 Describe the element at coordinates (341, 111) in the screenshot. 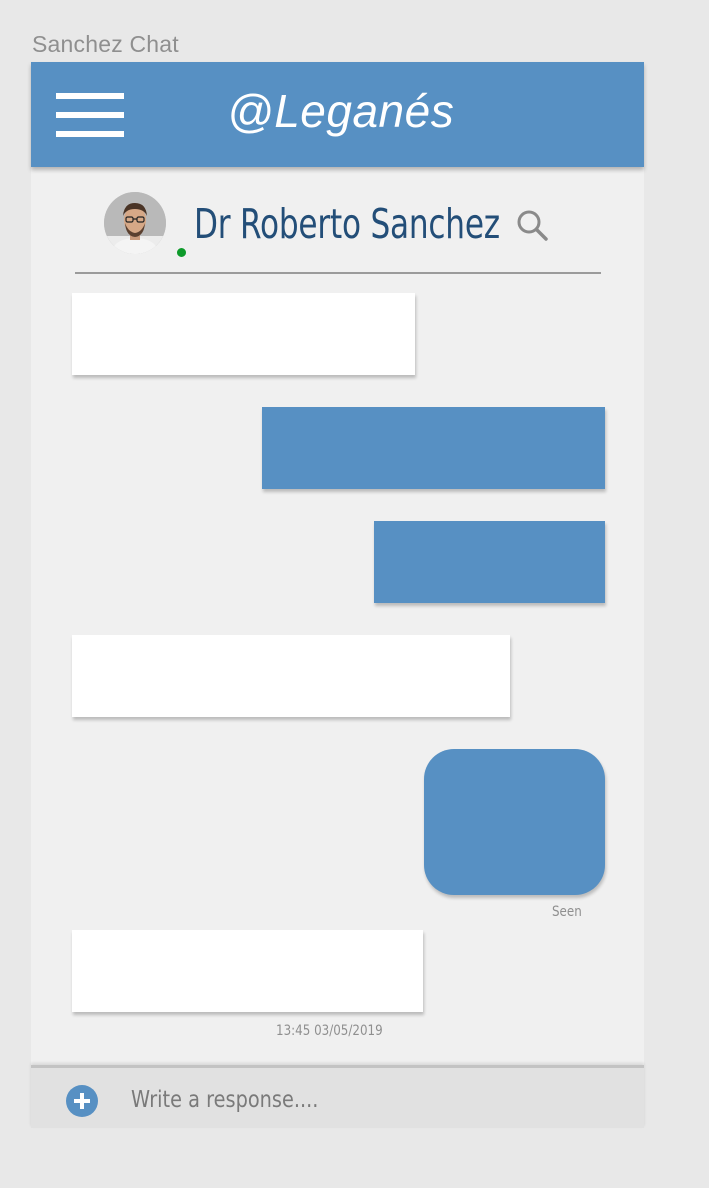

I see `channel-title: @Leganés` at that location.